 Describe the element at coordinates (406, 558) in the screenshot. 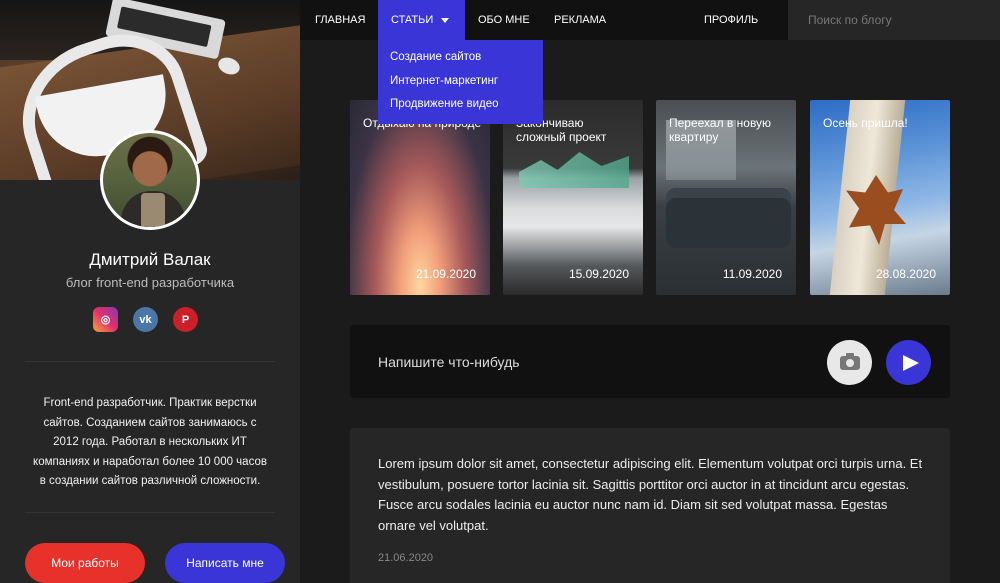

I see `post-date: 21.06.2020` at that location.